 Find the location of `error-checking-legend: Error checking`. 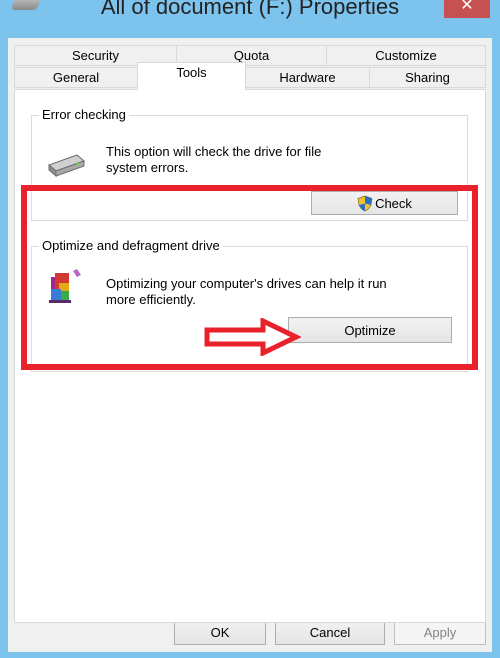

error-checking-legend: Error checking is located at coordinates (84, 115).